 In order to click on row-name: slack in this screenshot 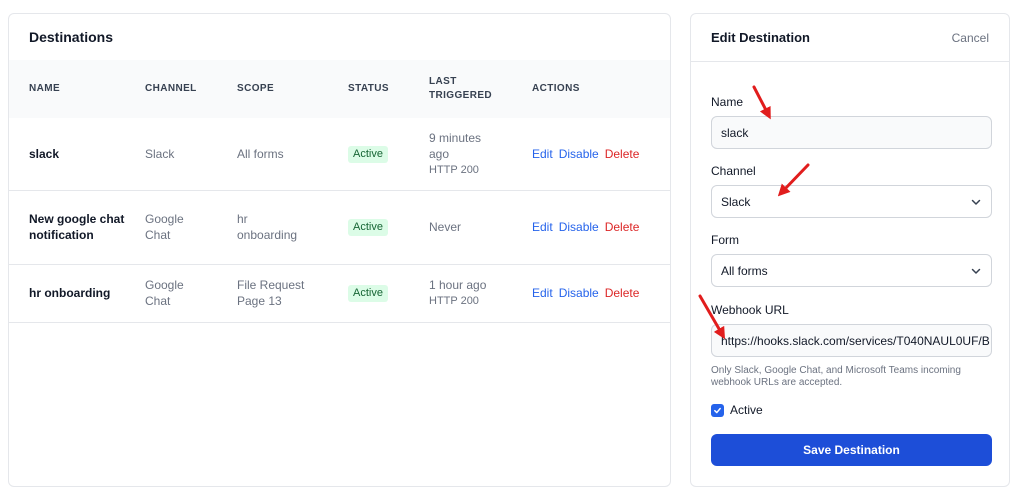, I will do `click(44, 153)`.